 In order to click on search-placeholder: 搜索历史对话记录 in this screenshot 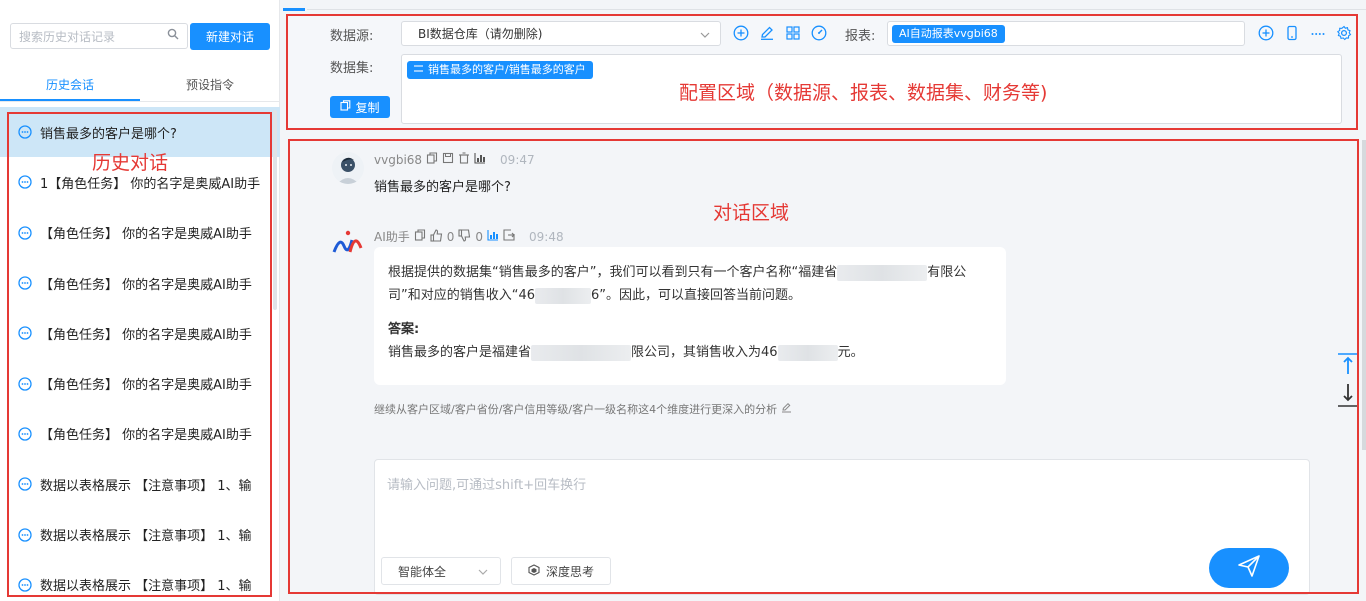, I will do `click(67, 36)`.